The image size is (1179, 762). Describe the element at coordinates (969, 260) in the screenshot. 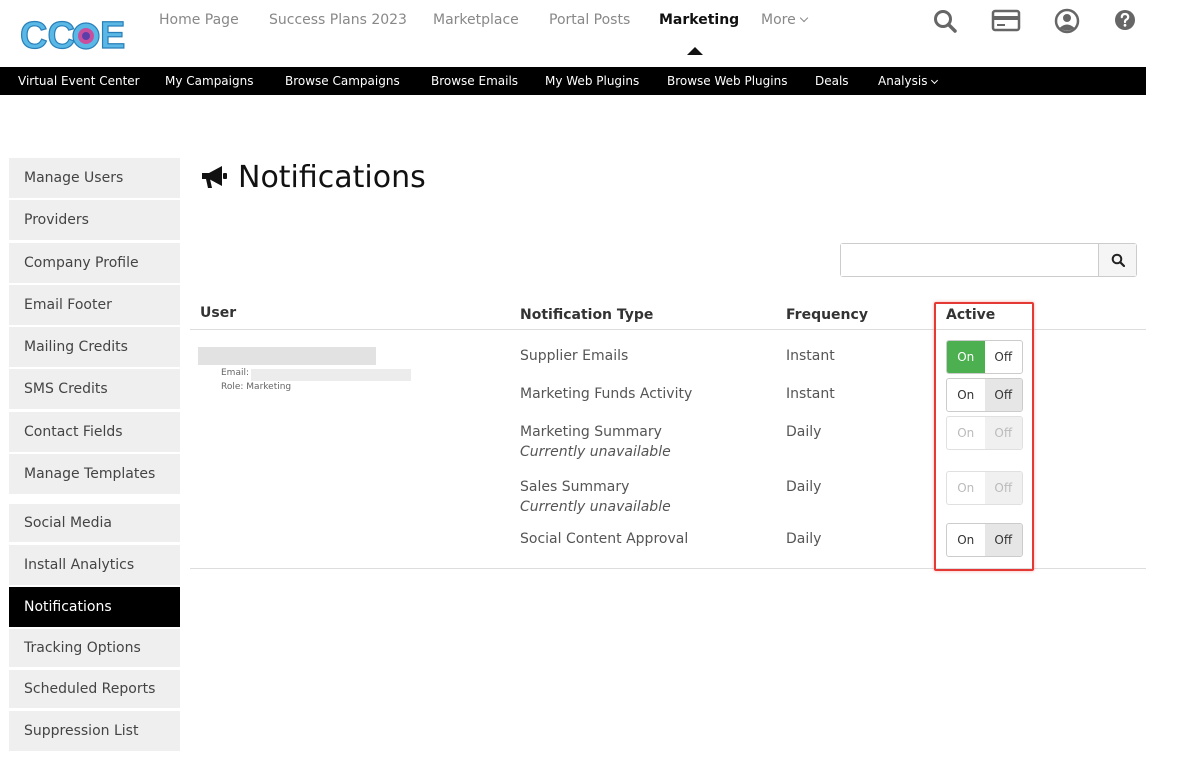

I see `search-input` at that location.